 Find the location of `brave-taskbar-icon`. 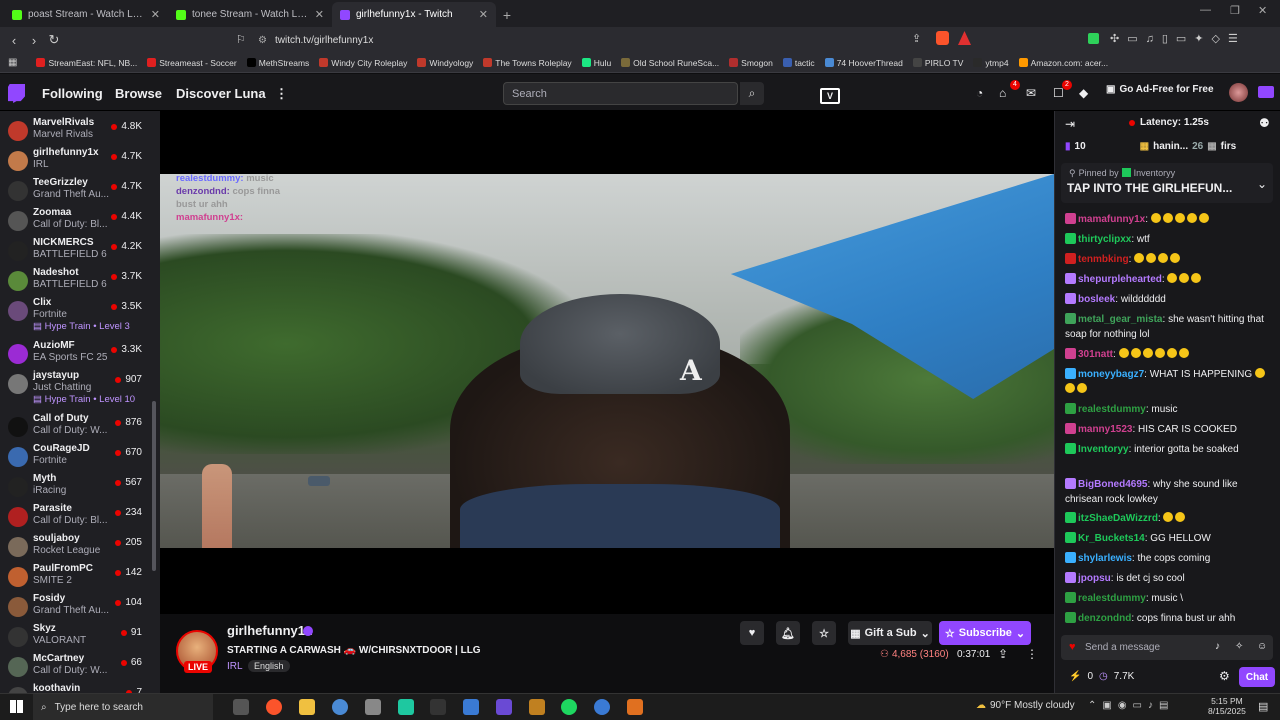

brave-taskbar-icon is located at coordinates (274, 707).